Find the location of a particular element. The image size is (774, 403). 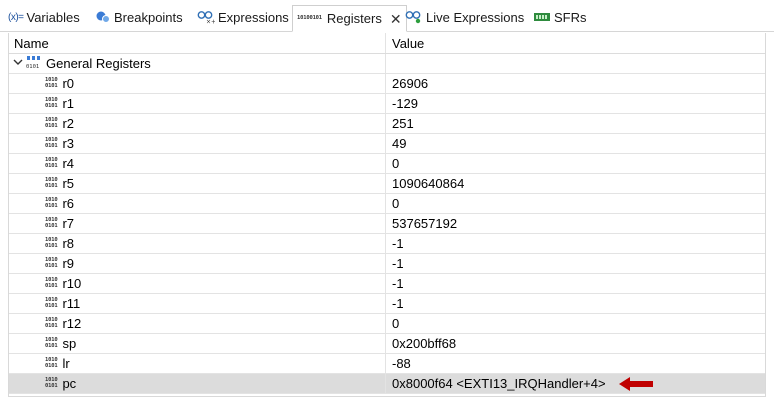

svg-text: 0101 is located at coordinates (32, 66).